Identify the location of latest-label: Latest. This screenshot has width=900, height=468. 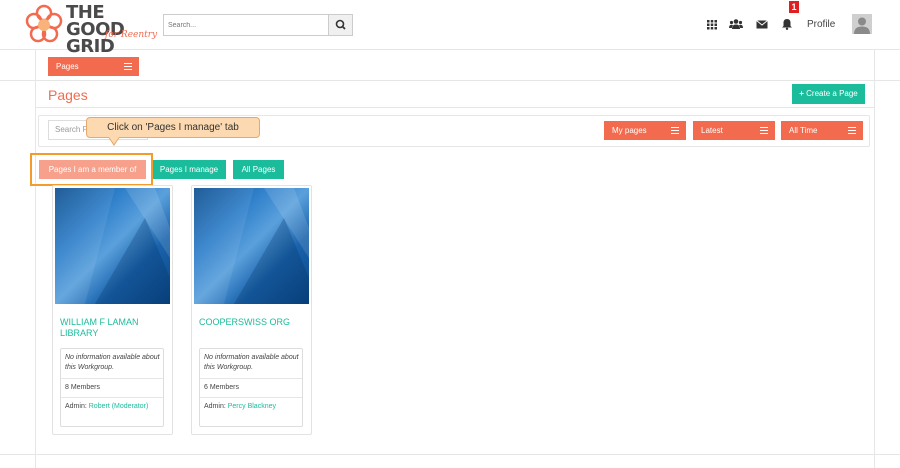
(712, 130).